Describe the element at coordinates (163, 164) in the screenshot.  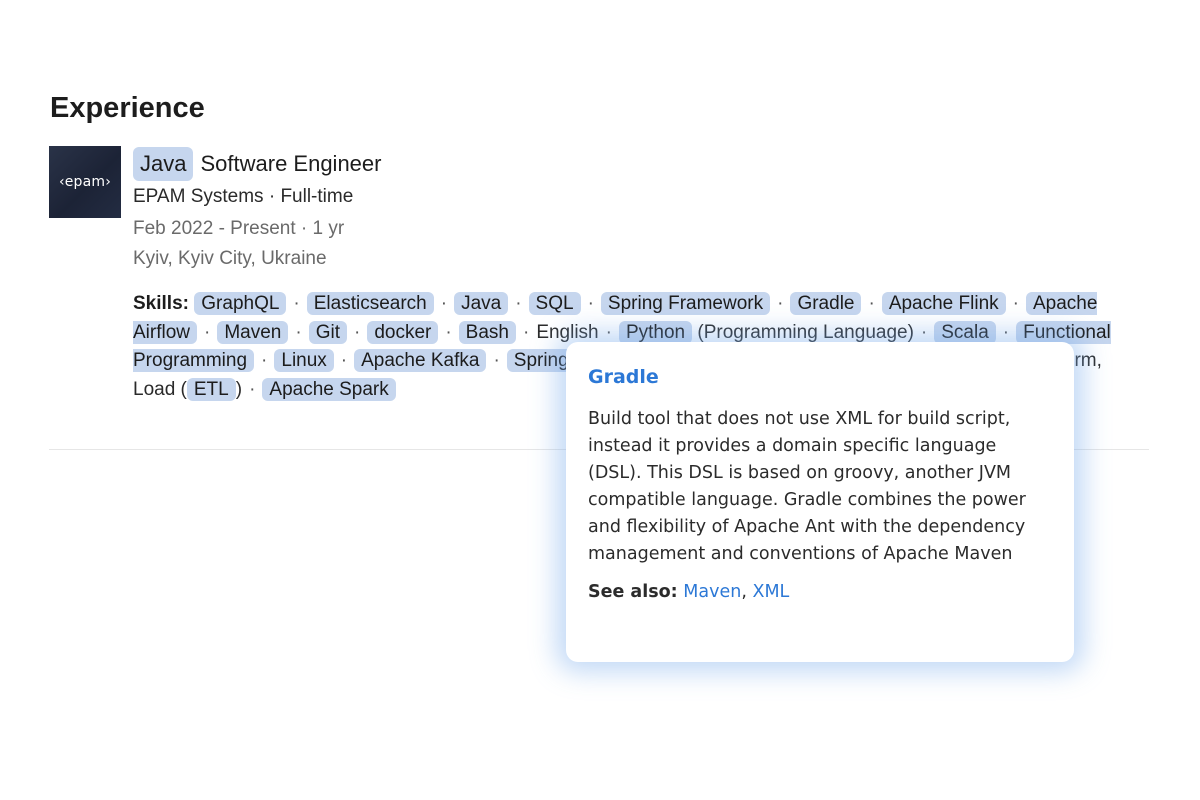
I see `job-title-highlight: Java` at that location.